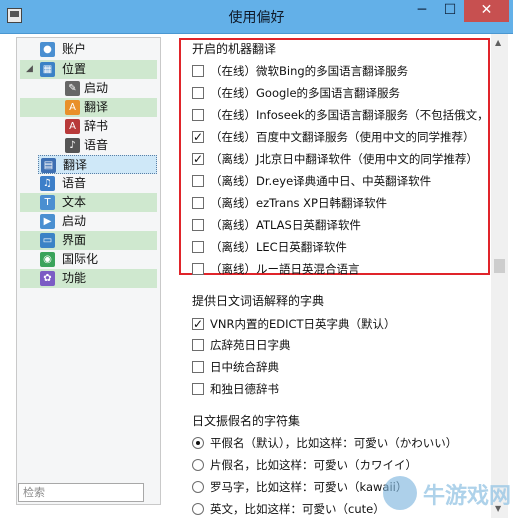  Describe the element at coordinates (234, 49) in the screenshot. I see `section-title-translators: 开启的机器翻译` at that location.